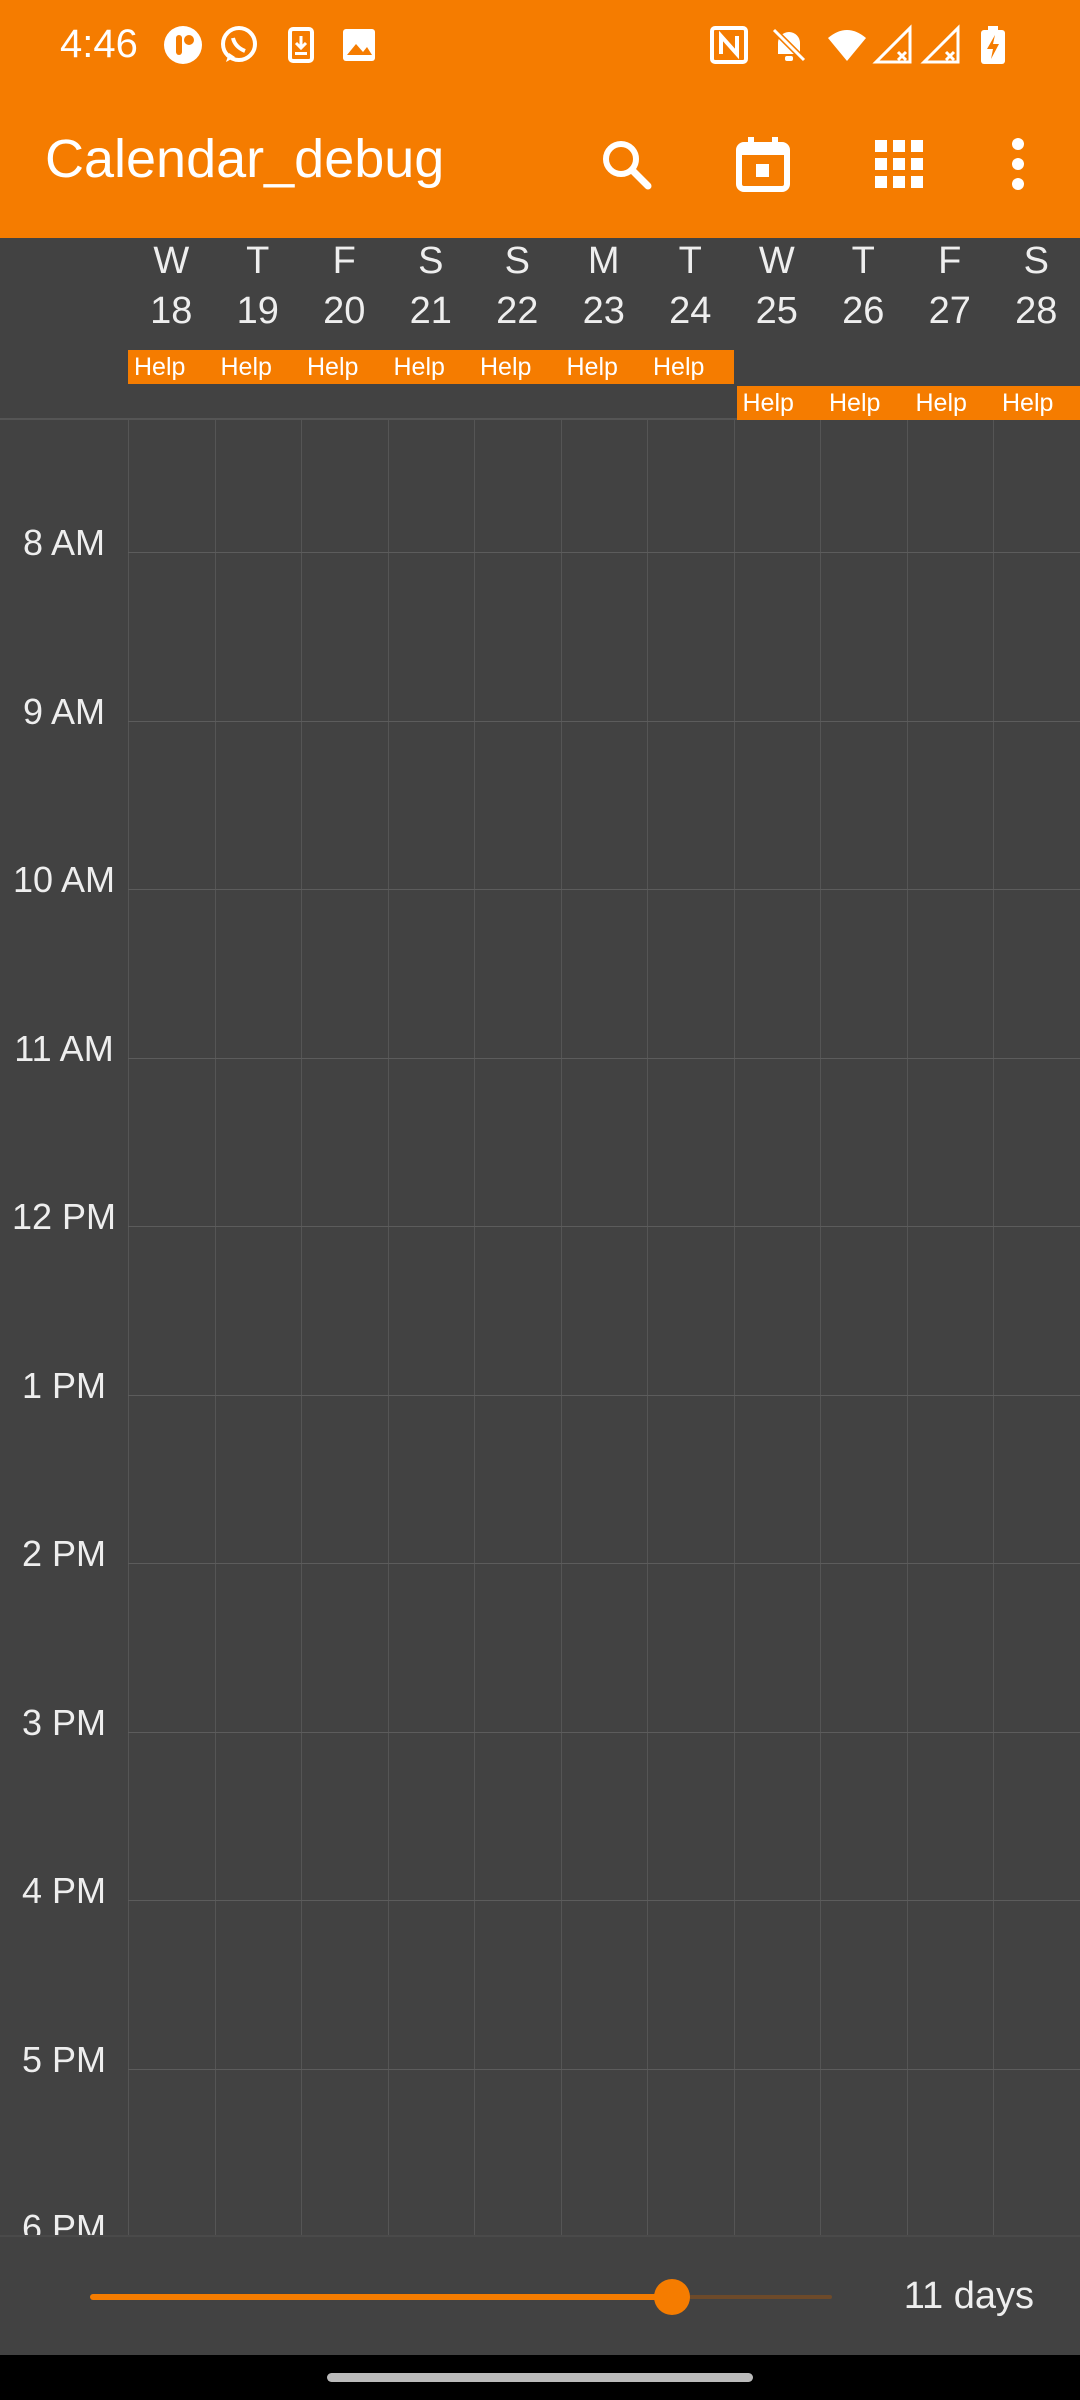  I want to click on status-bar: 4:46, so click(540, 45).